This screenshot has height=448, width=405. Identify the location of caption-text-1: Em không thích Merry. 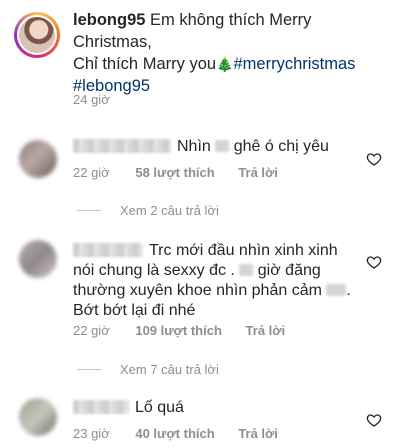
(231, 20).